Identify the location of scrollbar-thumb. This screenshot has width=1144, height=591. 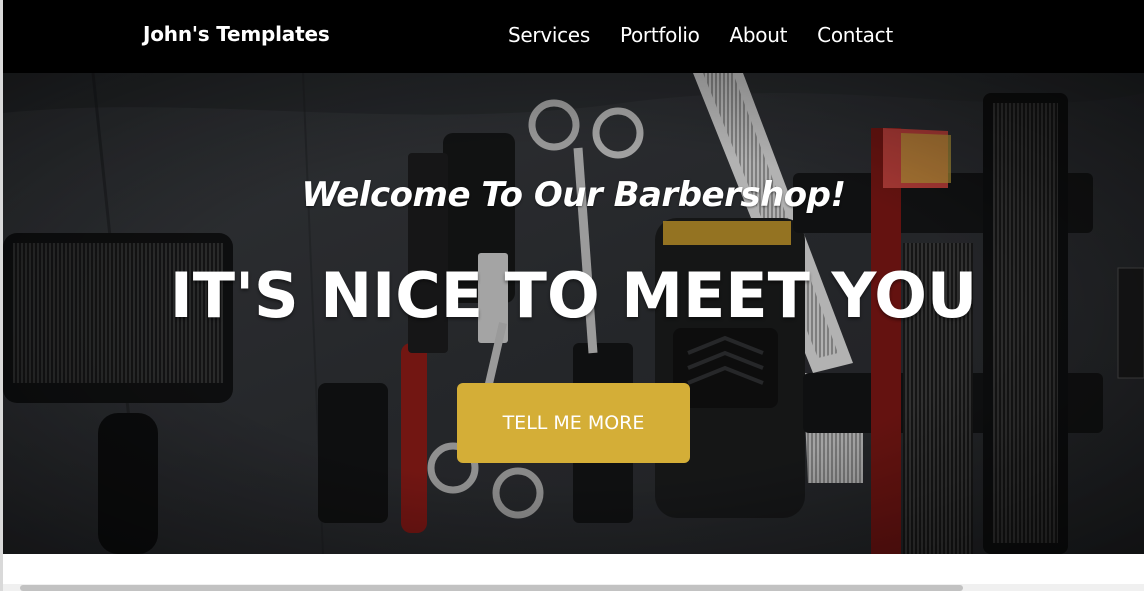
(491, 588).